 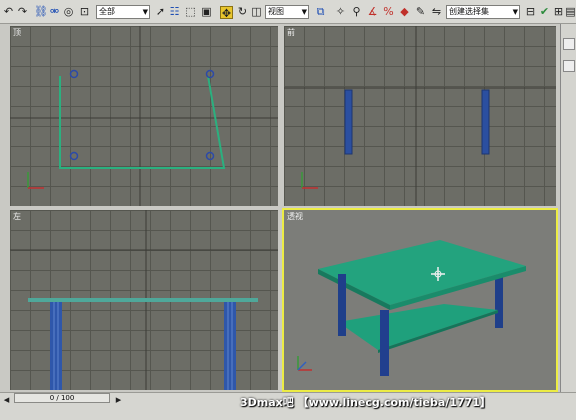 I want to click on slider-right-arrow-icon: ▸, so click(x=118, y=399).